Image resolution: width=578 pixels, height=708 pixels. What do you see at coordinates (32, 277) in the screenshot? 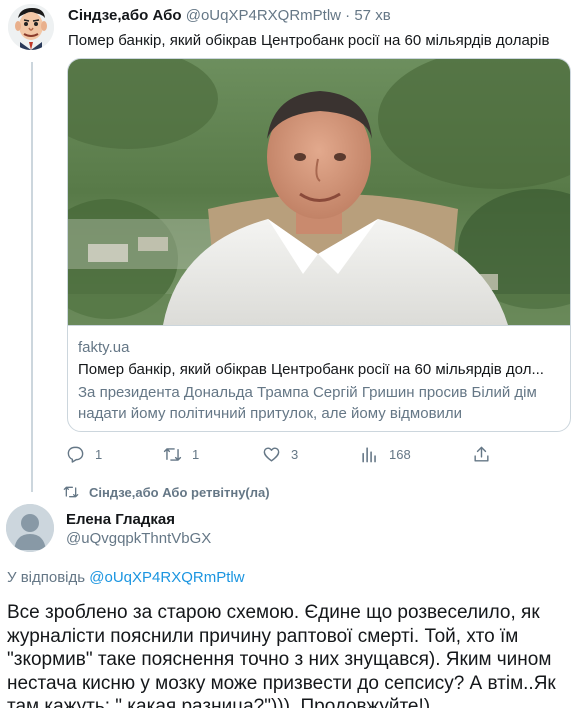
I see `thread-connector-line` at bounding box center [32, 277].